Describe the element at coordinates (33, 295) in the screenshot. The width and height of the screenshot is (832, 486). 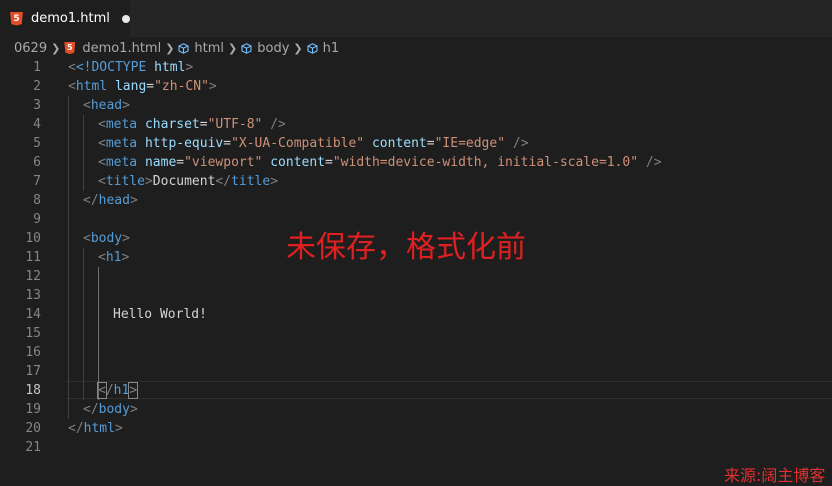
I see `line-number: 13` at that location.